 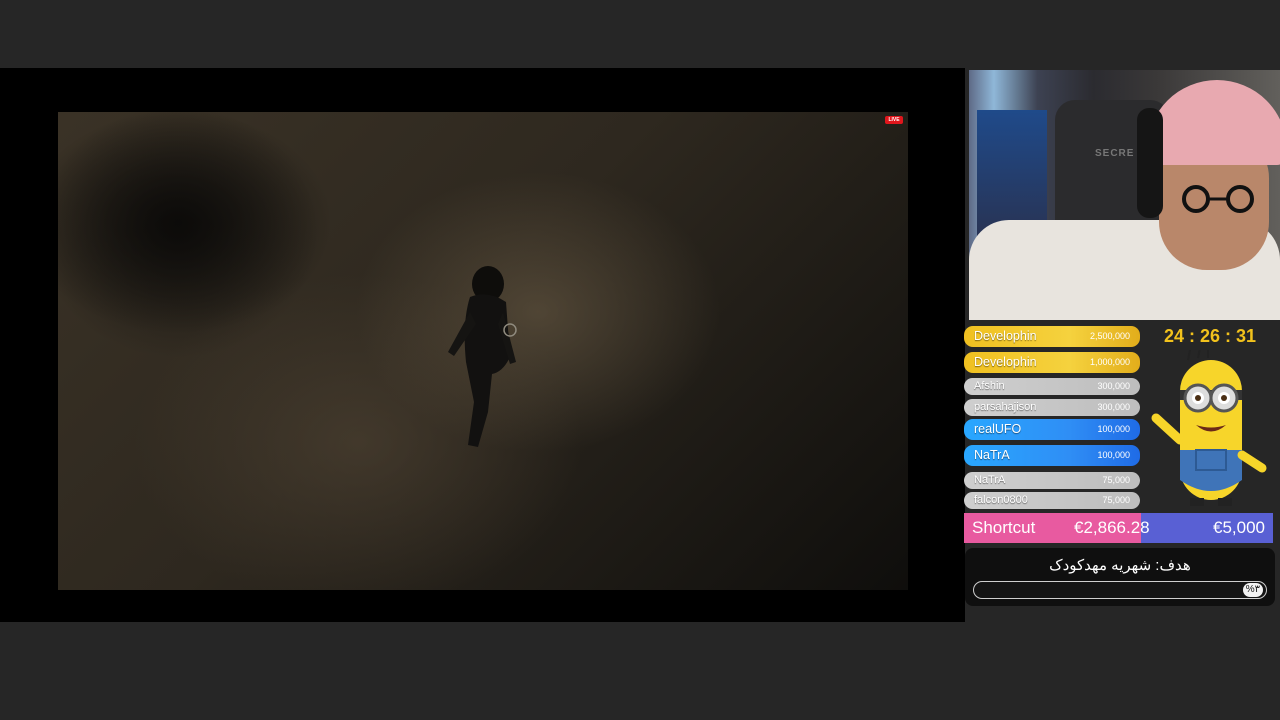 I want to click on goal-progress-track: %۳, so click(x=1120, y=590).